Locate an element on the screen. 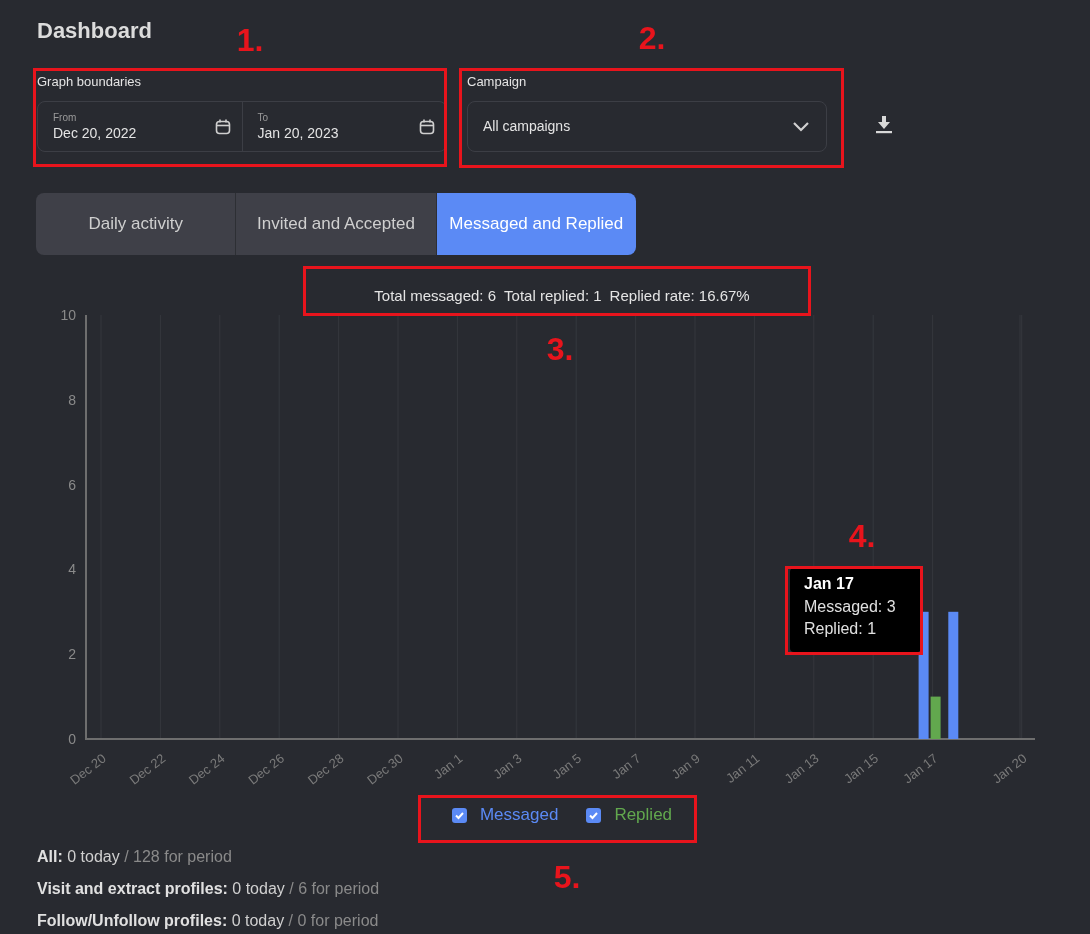  x-tick-label: Dec 20 is located at coordinates (88, 769).